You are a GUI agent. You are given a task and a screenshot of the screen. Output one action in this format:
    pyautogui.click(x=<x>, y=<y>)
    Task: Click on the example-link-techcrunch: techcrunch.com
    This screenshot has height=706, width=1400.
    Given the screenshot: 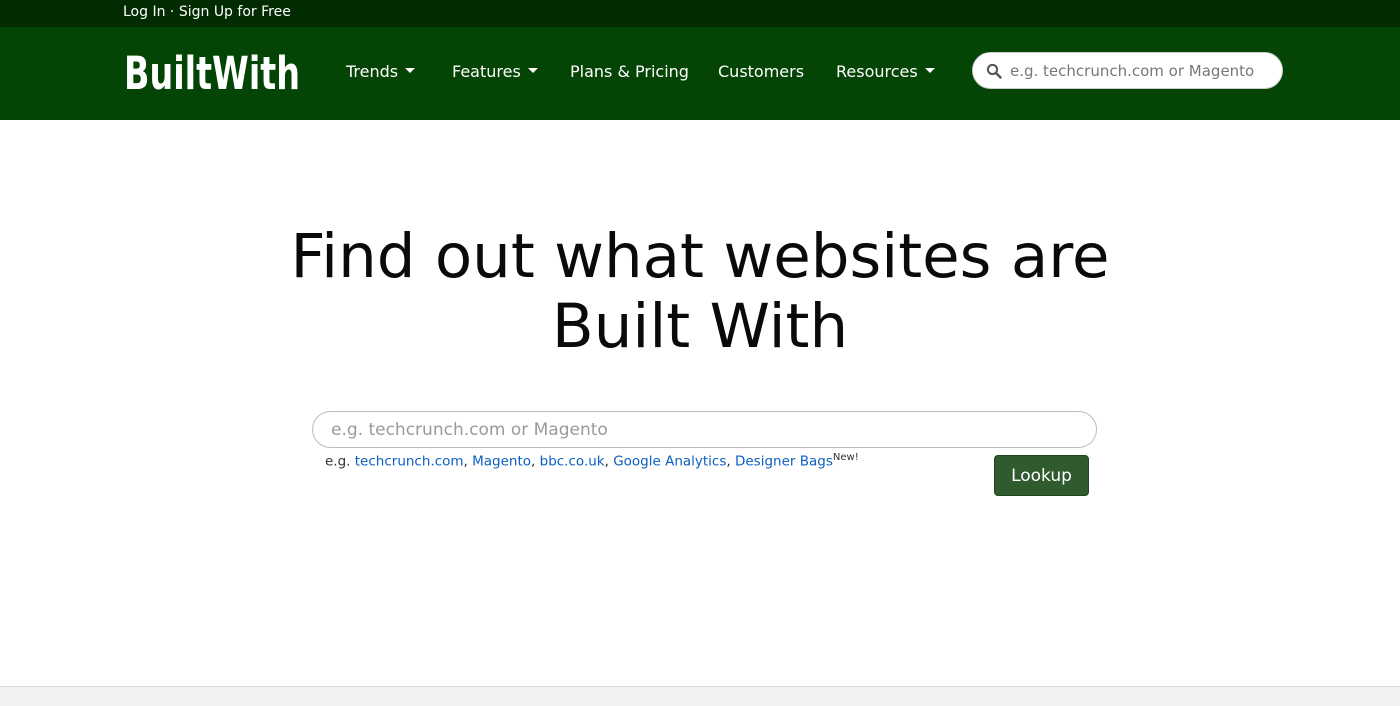 What is the action you would take?
    pyautogui.click(x=409, y=462)
    